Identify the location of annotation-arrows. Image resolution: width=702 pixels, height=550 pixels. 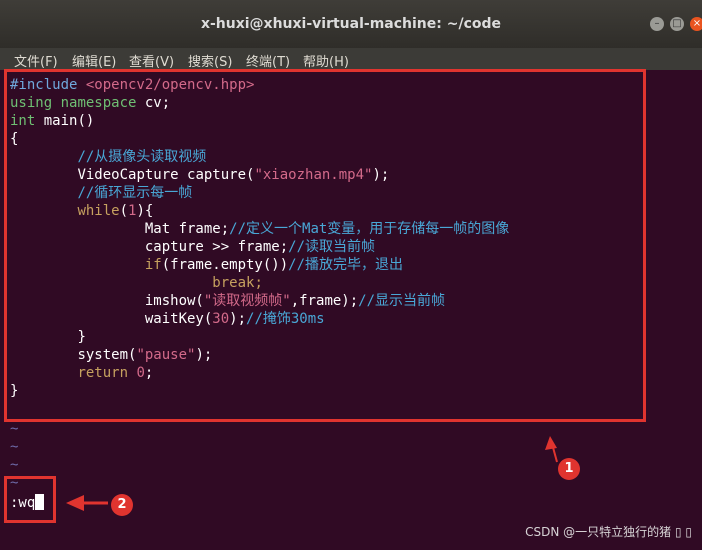
(312, 473).